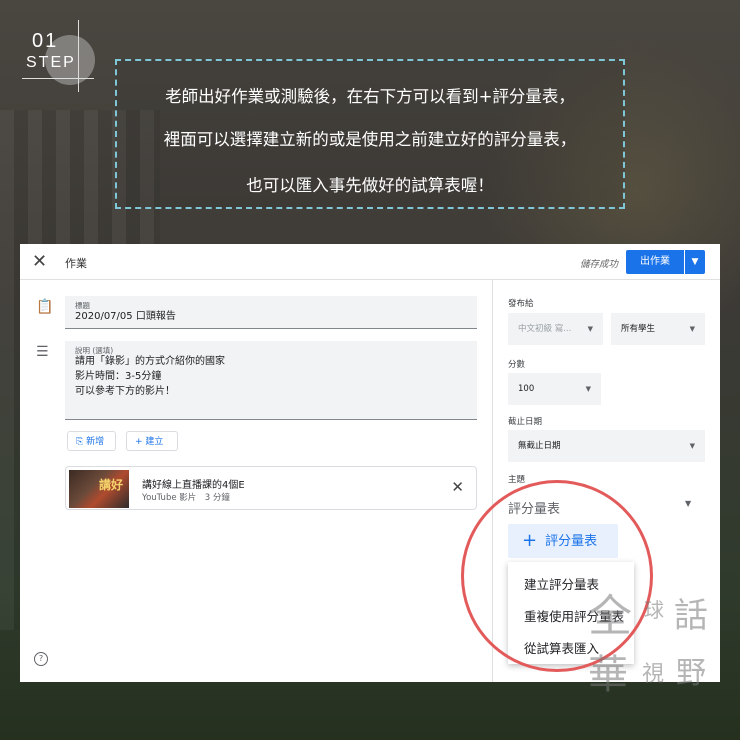  What do you see at coordinates (691, 673) in the screenshot?
I see `watermark-char: 野` at bounding box center [691, 673].